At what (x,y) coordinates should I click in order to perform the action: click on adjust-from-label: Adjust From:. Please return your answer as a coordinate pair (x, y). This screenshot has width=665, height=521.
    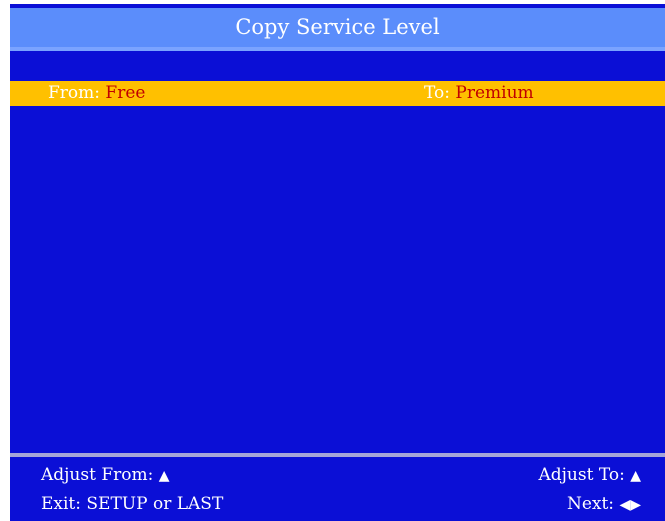
    Looking at the image, I should click on (97, 475).